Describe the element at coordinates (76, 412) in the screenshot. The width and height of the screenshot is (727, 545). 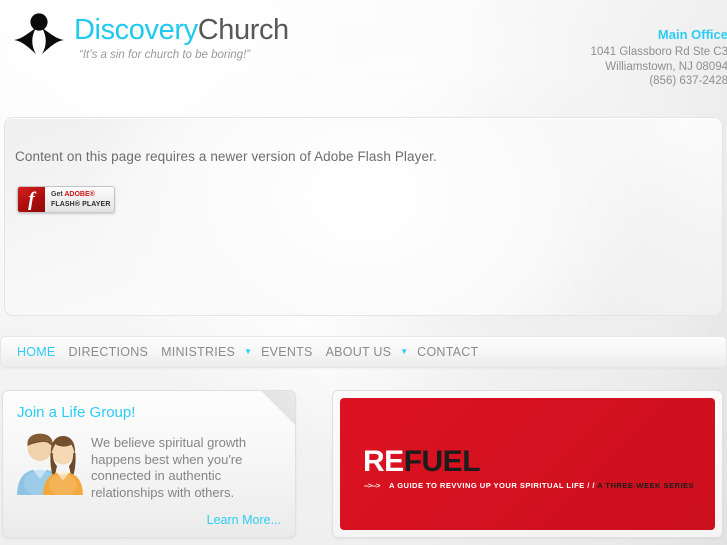
I see `promo-title: Join a Life Group!` at that location.